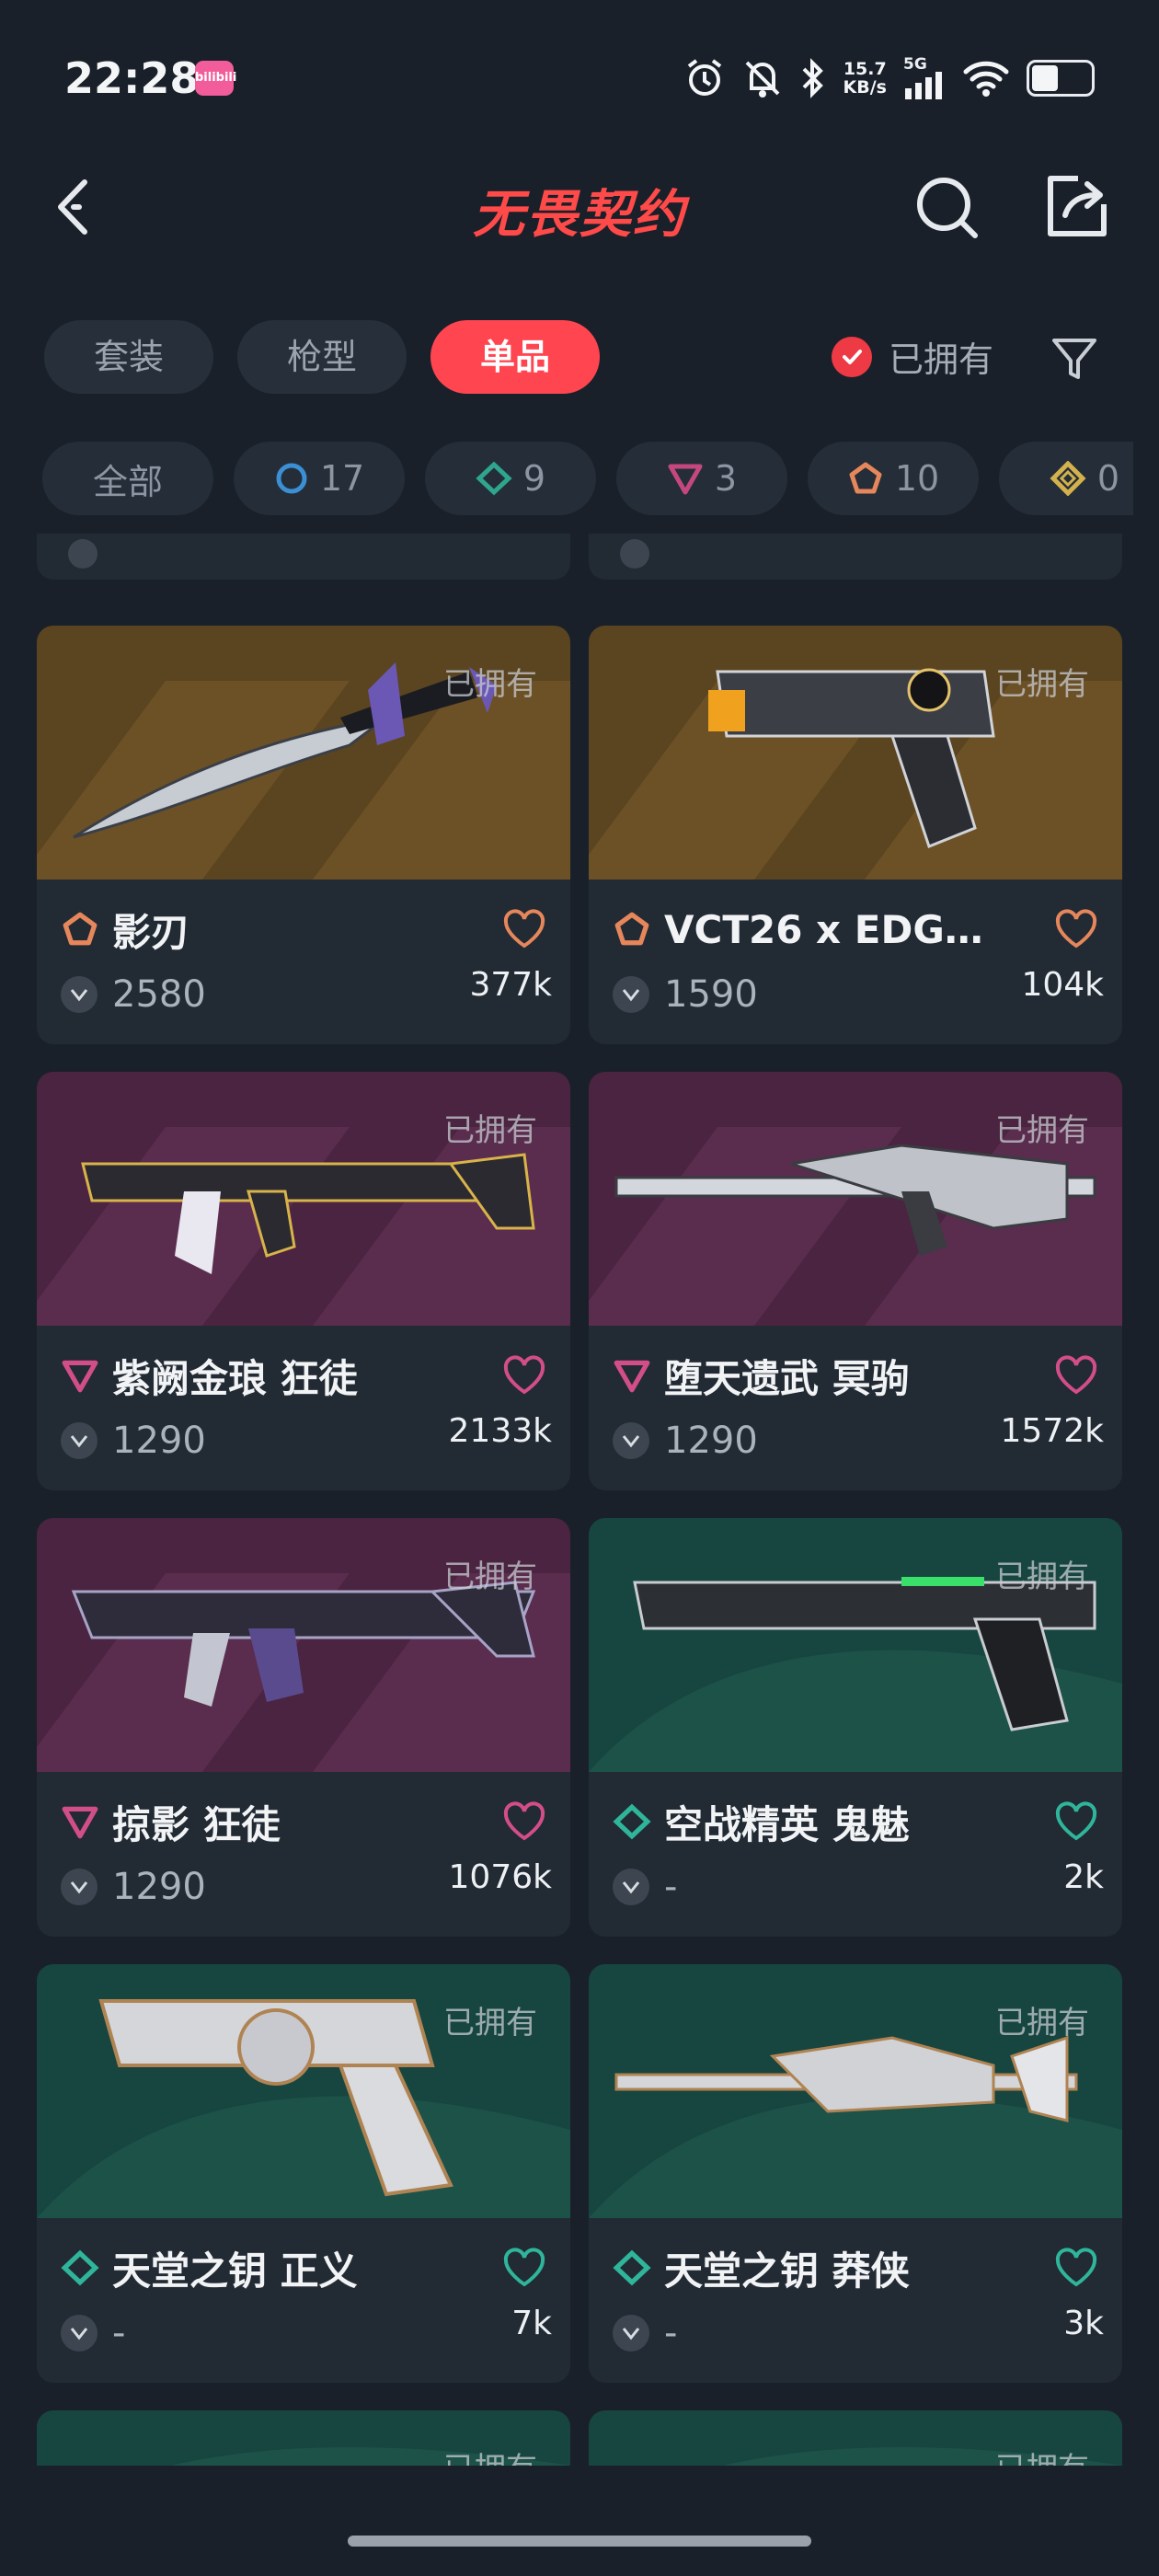 The width and height of the screenshot is (1159, 2576). What do you see at coordinates (159, 995) in the screenshot?
I see `item-price: 2580` at bounding box center [159, 995].